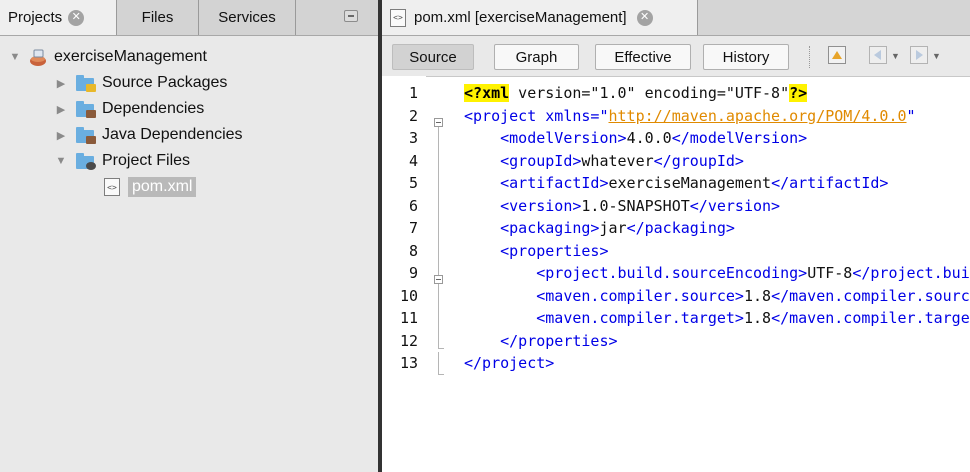 The image size is (970, 472). I want to click on source-view-button: Source, so click(433, 57).